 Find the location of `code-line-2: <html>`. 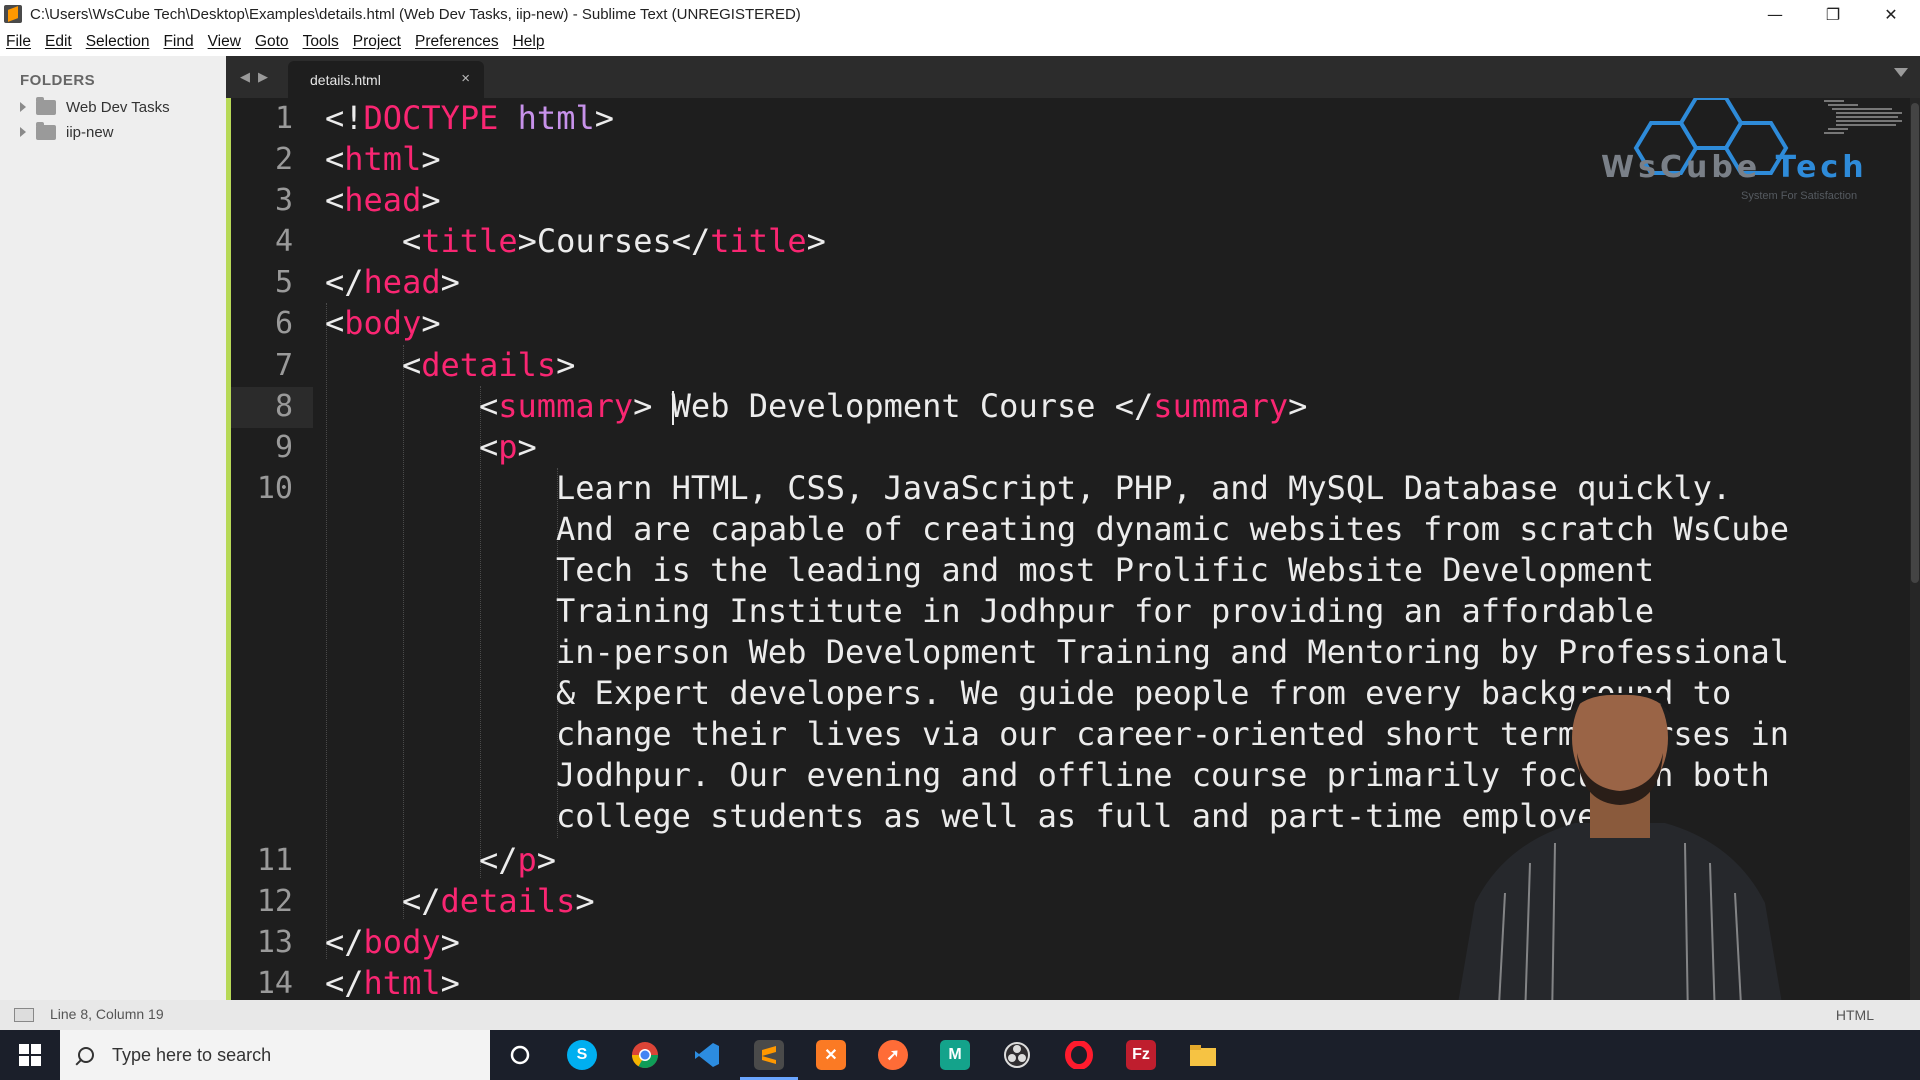

code-line-2: <html> is located at coordinates (383, 159).